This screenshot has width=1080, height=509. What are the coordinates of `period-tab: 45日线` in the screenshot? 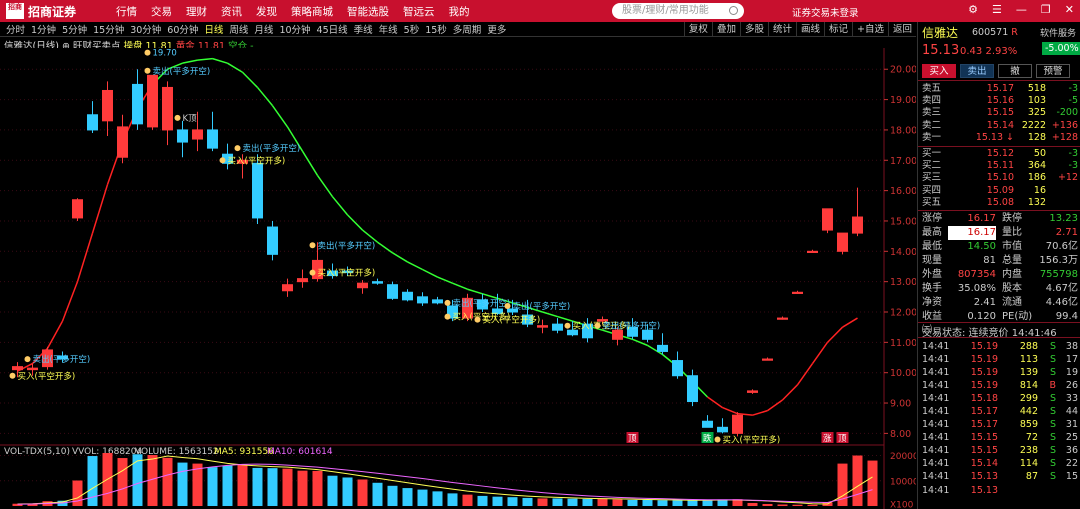 It's located at (332, 29).